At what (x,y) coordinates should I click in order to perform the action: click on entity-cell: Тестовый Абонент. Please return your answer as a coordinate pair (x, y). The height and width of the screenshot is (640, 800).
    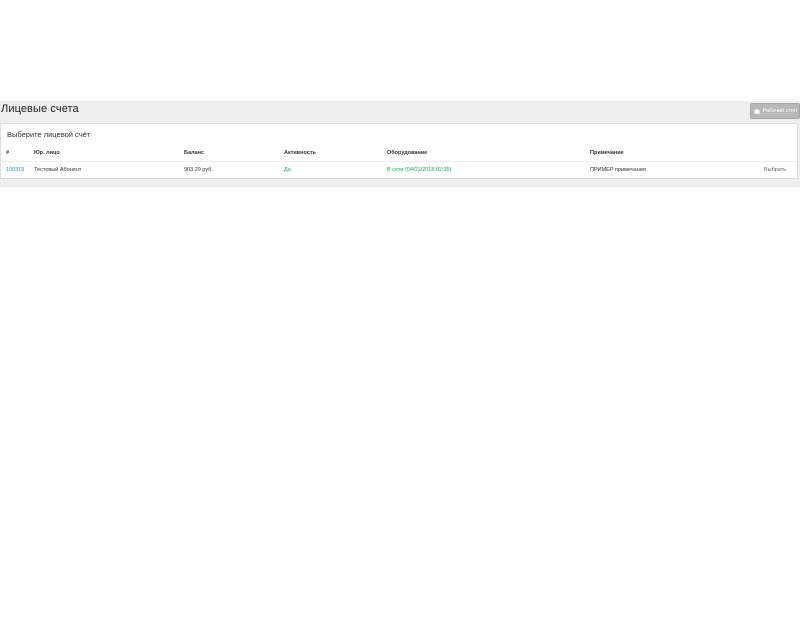
    Looking at the image, I should click on (58, 170).